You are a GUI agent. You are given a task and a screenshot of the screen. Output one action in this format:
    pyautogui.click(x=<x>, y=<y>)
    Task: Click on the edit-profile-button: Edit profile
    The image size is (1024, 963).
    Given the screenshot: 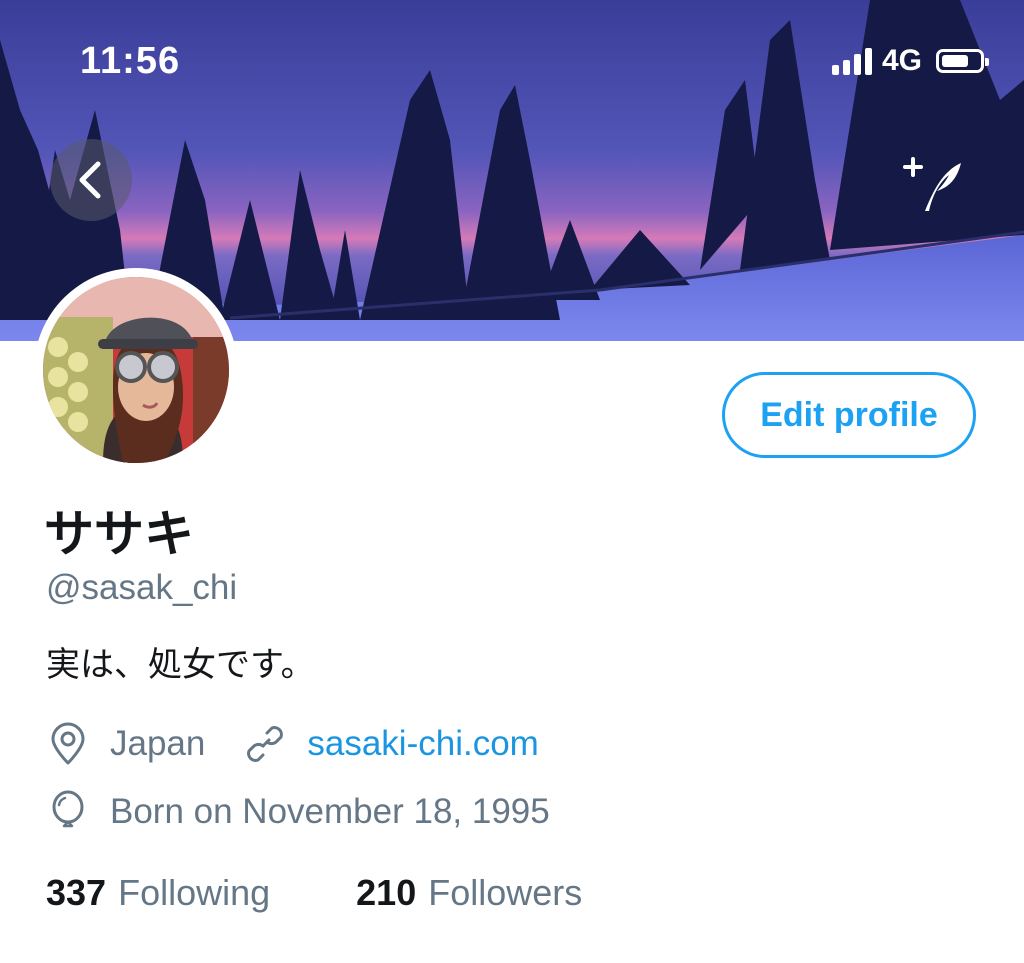 What is the action you would take?
    pyautogui.click(x=849, y=415)
    